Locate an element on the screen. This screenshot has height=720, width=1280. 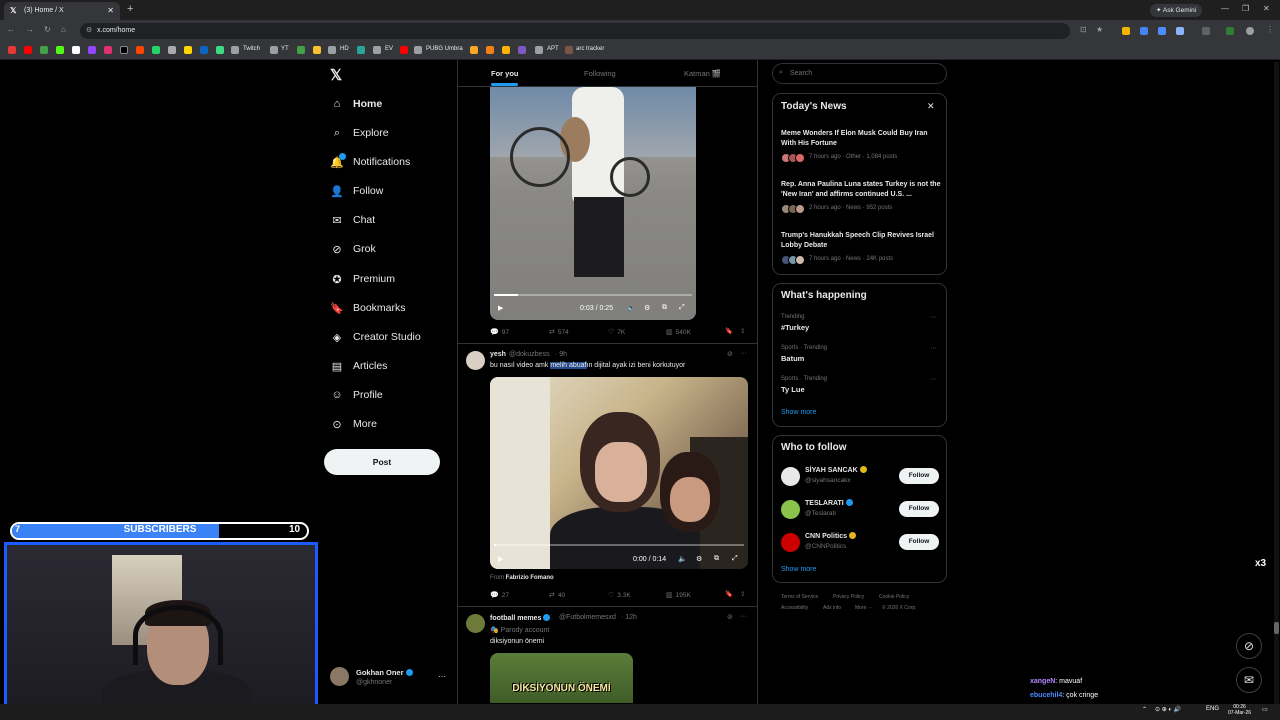
tweet-more-icon: ··· is located at coordinates (743, 616).